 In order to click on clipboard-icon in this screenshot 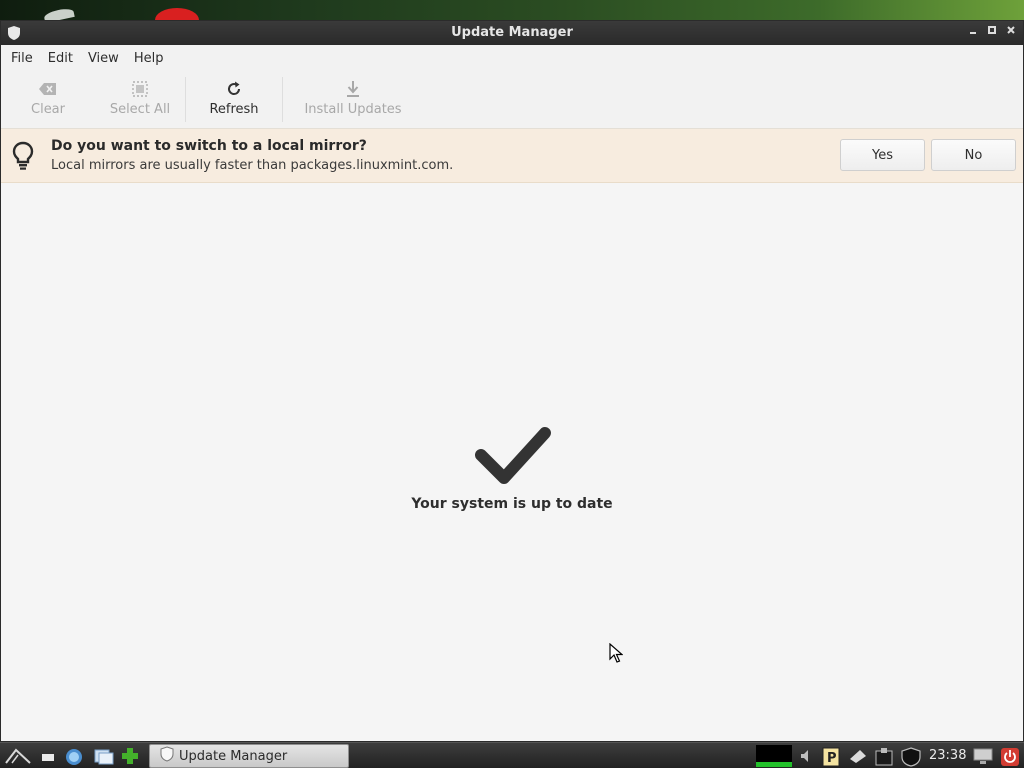, I will do `click(883, 756)`.